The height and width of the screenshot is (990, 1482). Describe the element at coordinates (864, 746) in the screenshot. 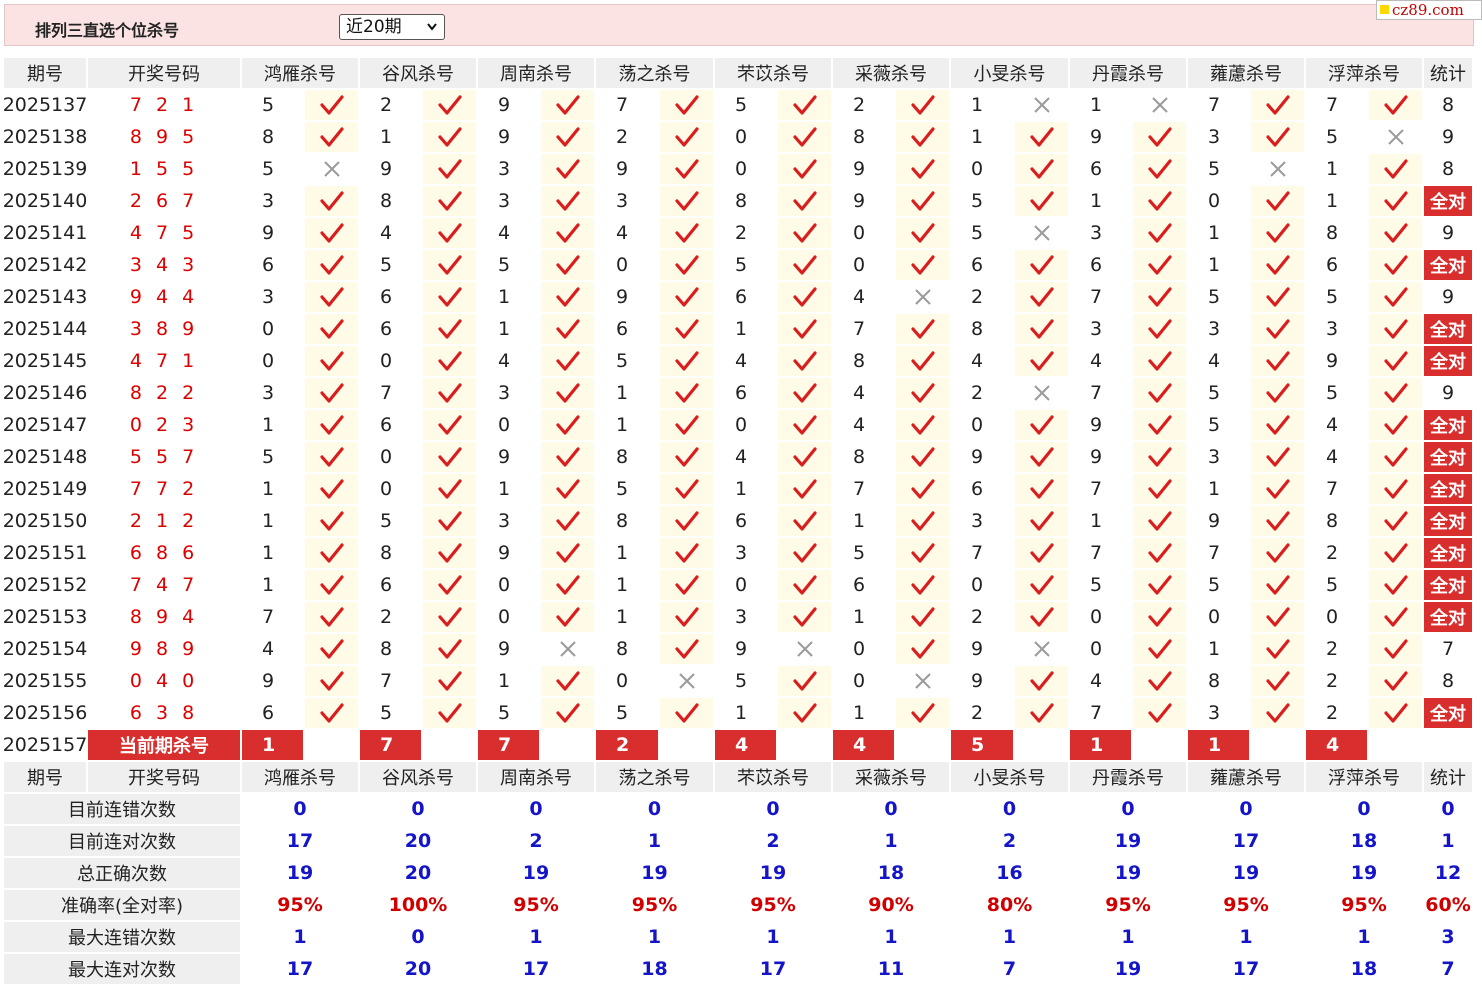

I see `current-kill-number: 4` at that location.